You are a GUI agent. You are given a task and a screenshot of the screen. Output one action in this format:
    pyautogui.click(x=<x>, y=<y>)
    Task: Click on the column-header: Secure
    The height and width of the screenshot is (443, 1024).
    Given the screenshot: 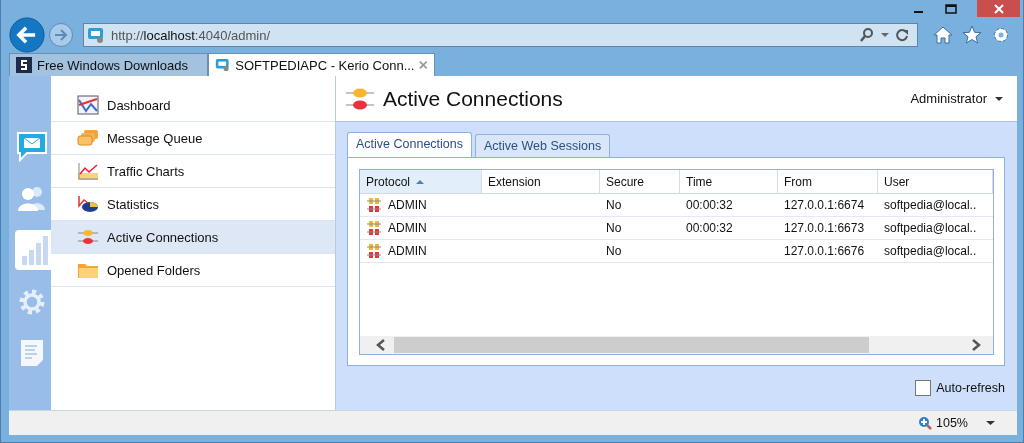 What is the action you would take?
    pyautogui.click(x=640, y=181)
    